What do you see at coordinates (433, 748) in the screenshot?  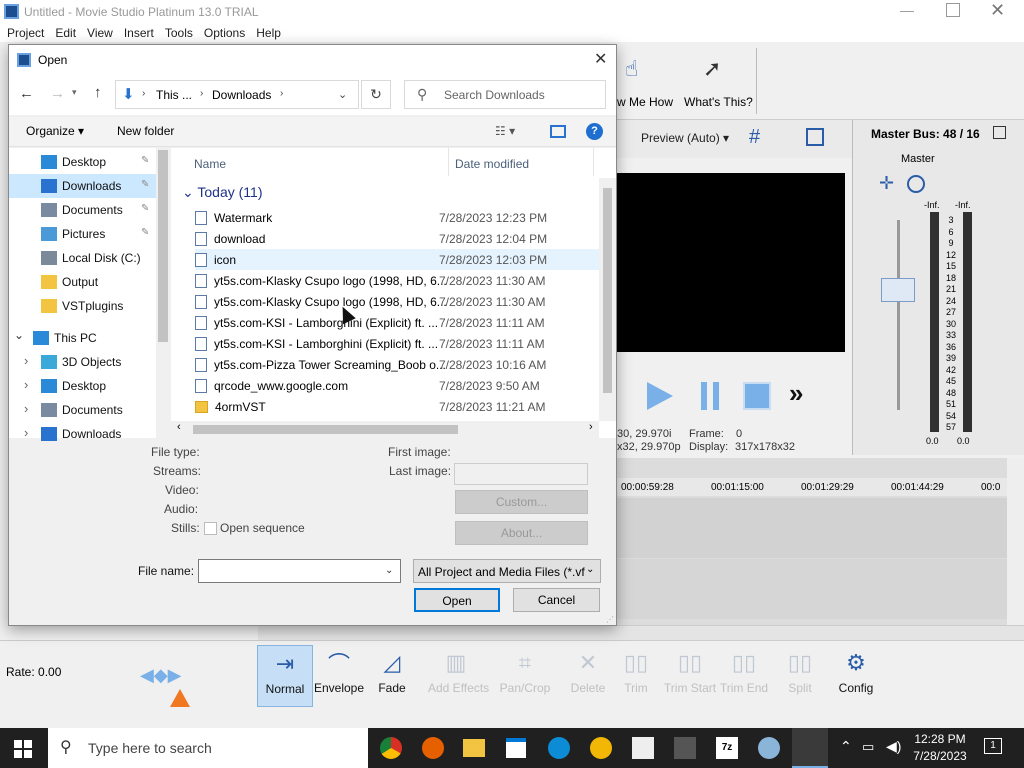 I see `firefox-icon` at bounding box center [433, 748].